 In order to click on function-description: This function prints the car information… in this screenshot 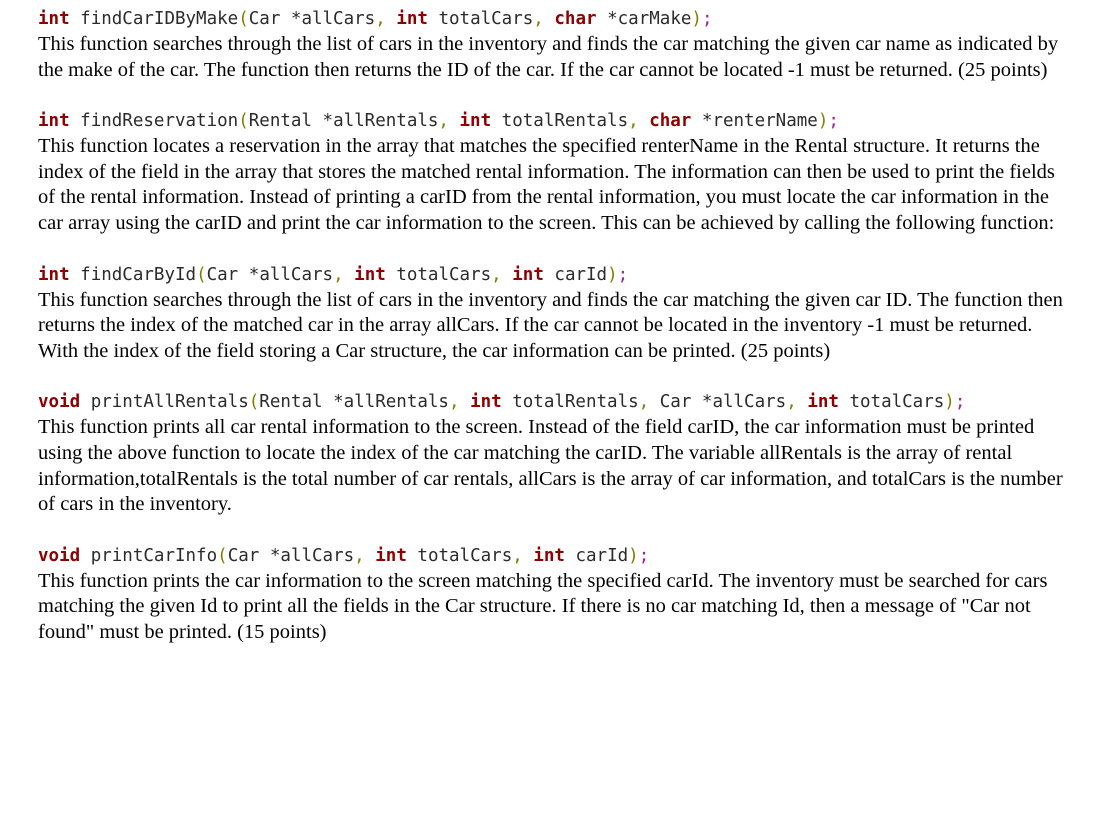, I will do `click(543, 606)`.